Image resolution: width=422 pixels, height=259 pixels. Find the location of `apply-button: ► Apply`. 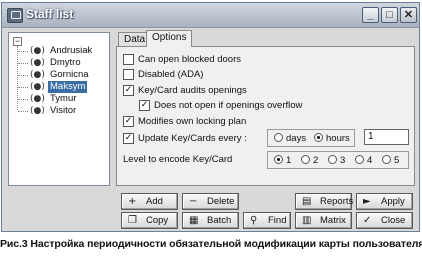

apply-button: ► Apply is located at coordinates (384, 201).